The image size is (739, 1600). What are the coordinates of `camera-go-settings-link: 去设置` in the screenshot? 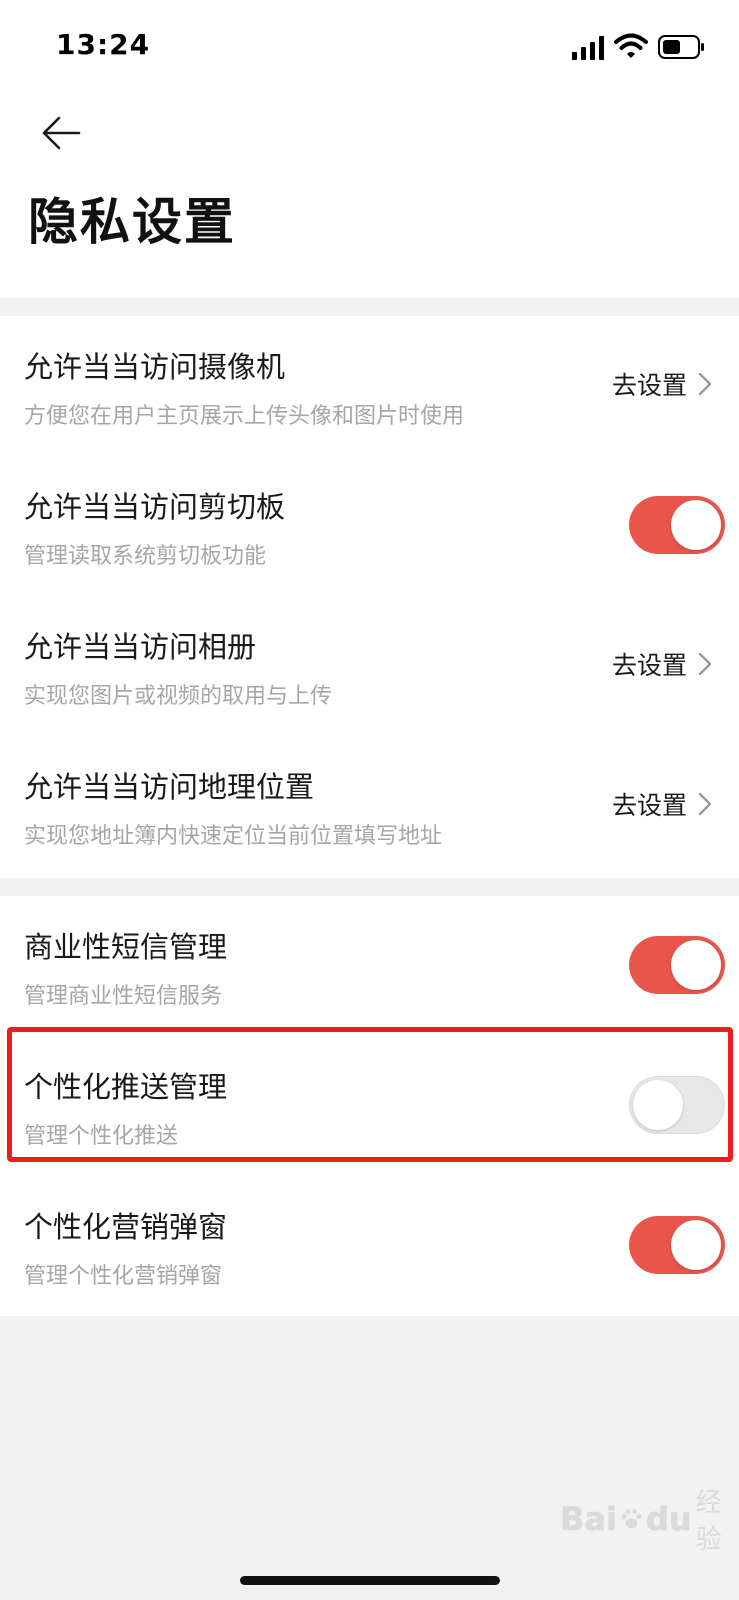 It's located at (662, 384).